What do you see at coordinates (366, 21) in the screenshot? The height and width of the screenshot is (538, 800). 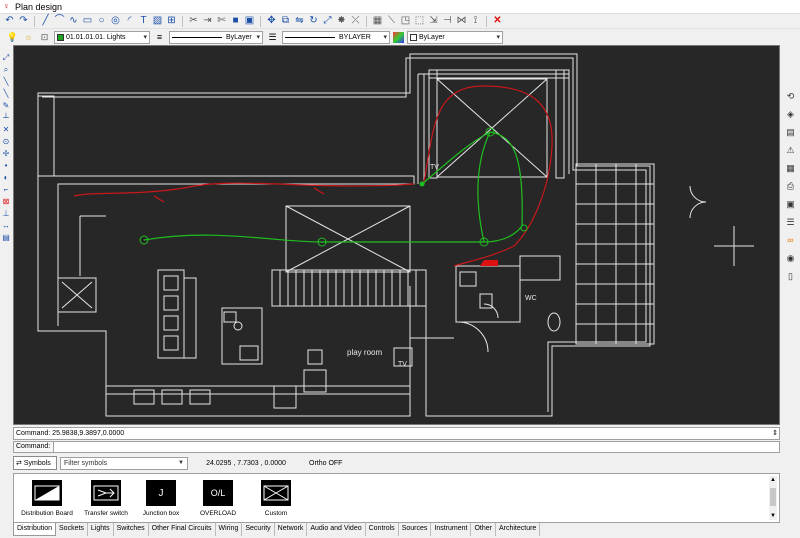 I see `toolbar-divider` at bounding box center [366, 21].